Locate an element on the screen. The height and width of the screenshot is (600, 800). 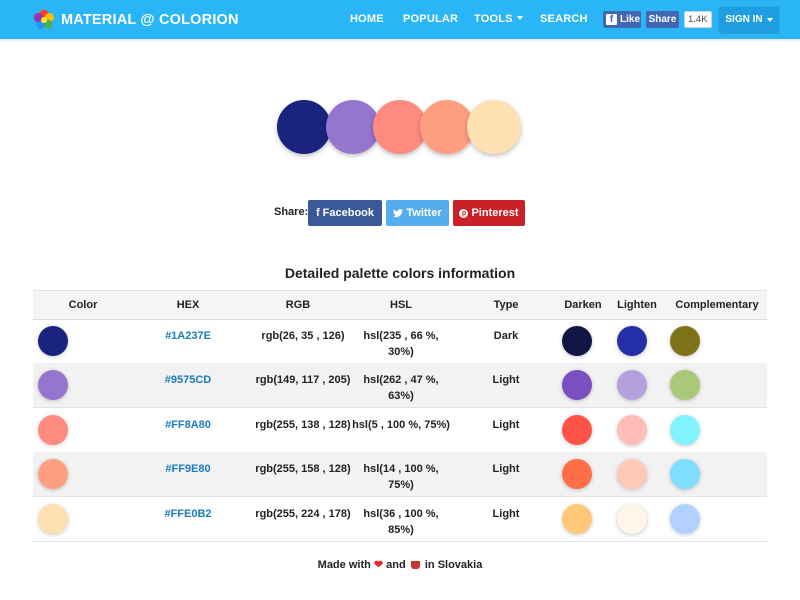
nav-popular: POPULAR is located at coordinates (430, 19).